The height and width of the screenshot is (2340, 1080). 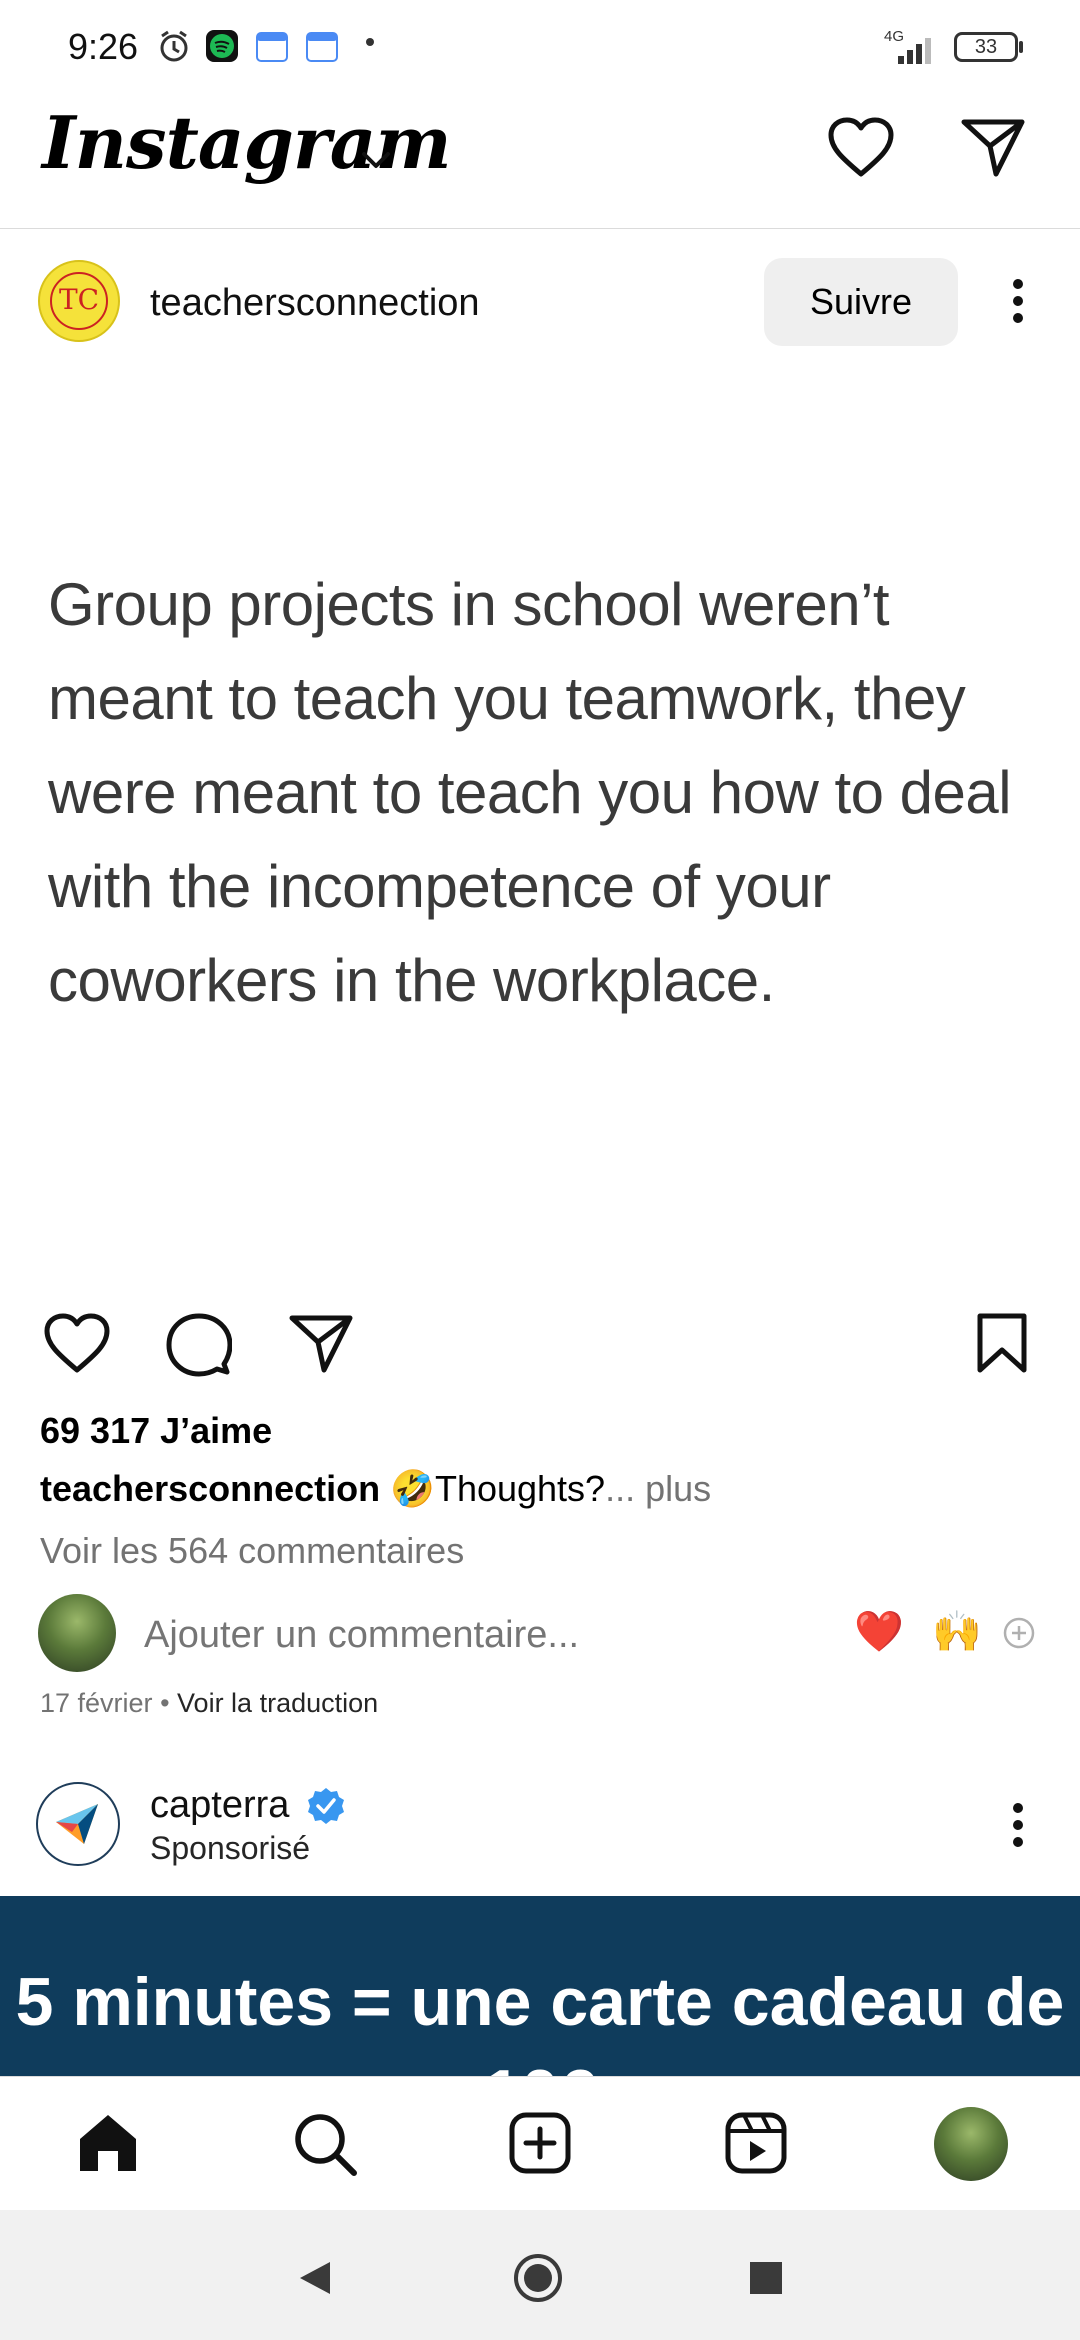 I want to click on chevron-down-icon, so click(x=376, y=160).